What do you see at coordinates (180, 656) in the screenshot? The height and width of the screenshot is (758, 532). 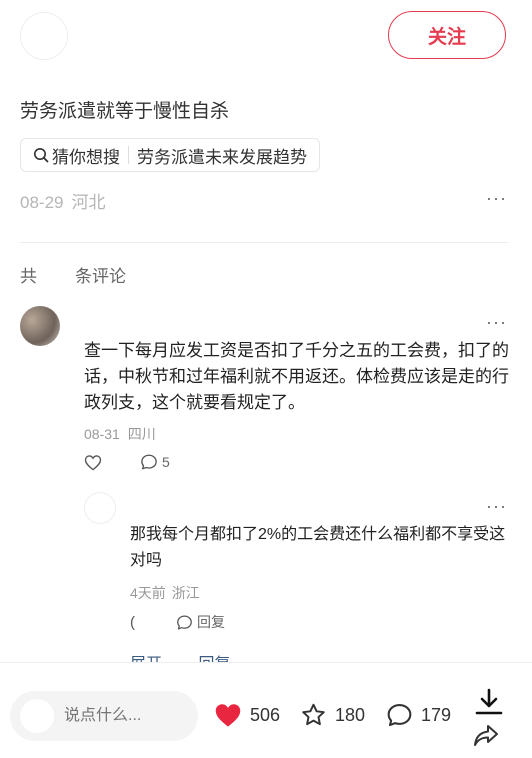 I see `expand-replies-row: 展开 回复` at bounding box center [180, 656].